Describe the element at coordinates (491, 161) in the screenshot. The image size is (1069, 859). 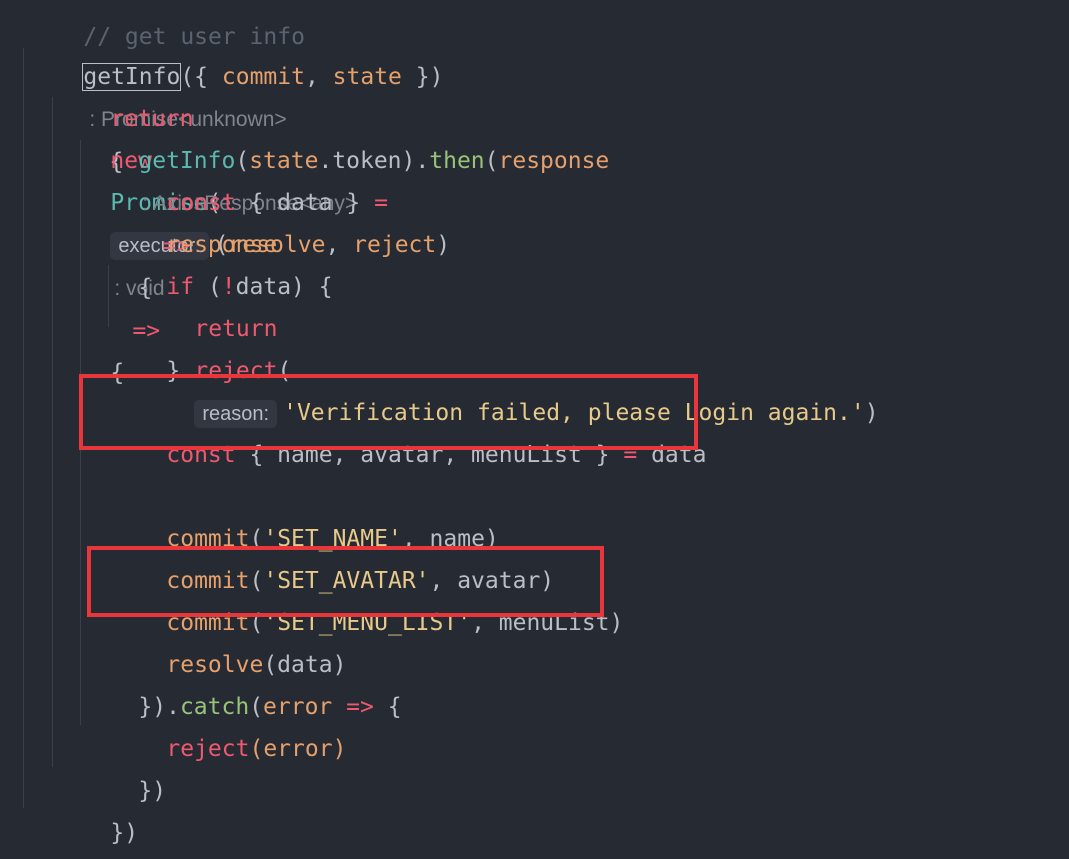
I see `punctuation: (` at that location.